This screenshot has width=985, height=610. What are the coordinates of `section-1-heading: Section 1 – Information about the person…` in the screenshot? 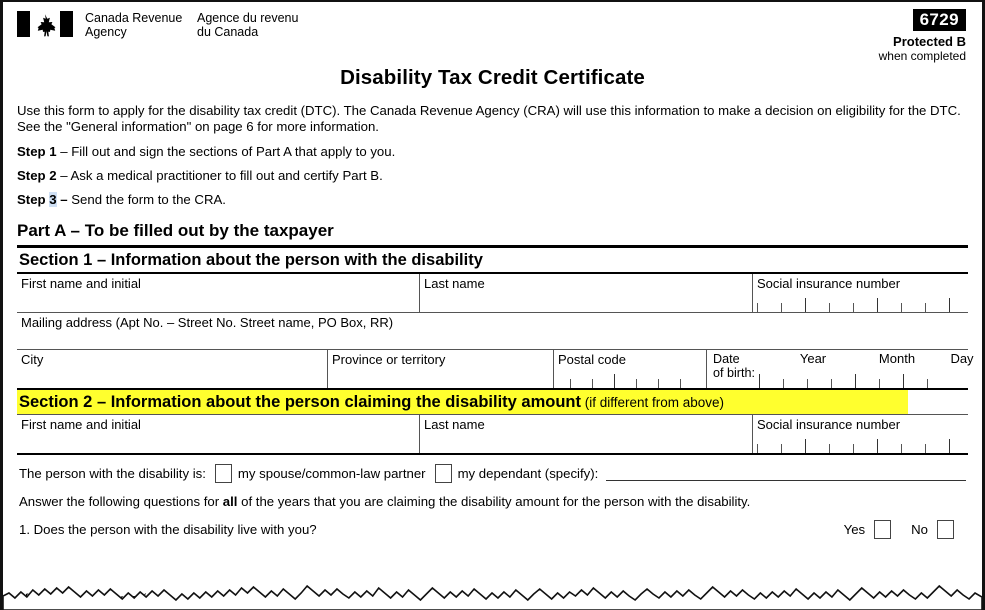 It's located at (251, 260).